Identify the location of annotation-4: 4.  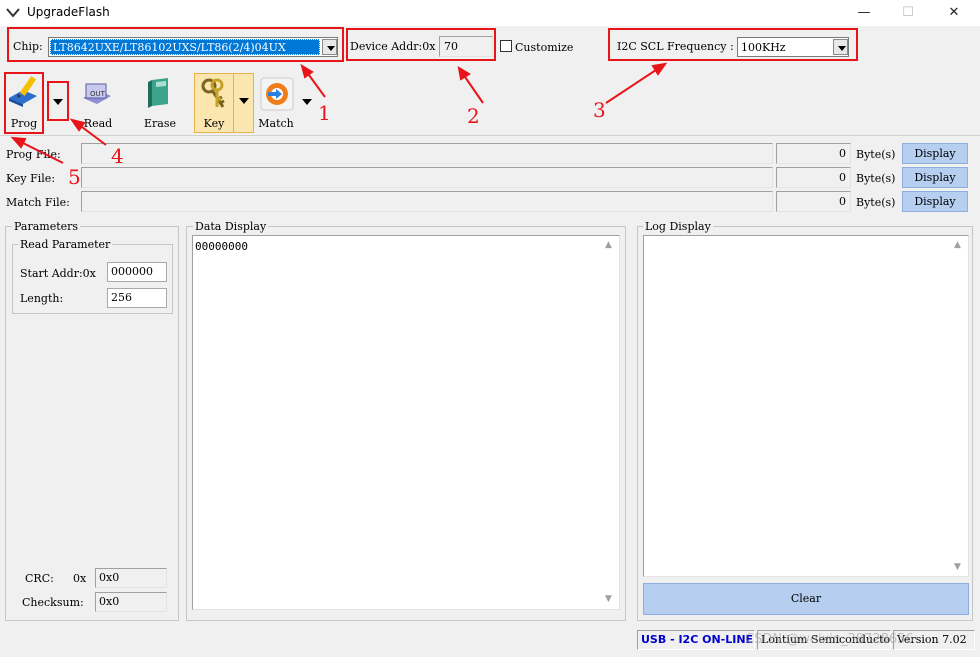
(117, 156).